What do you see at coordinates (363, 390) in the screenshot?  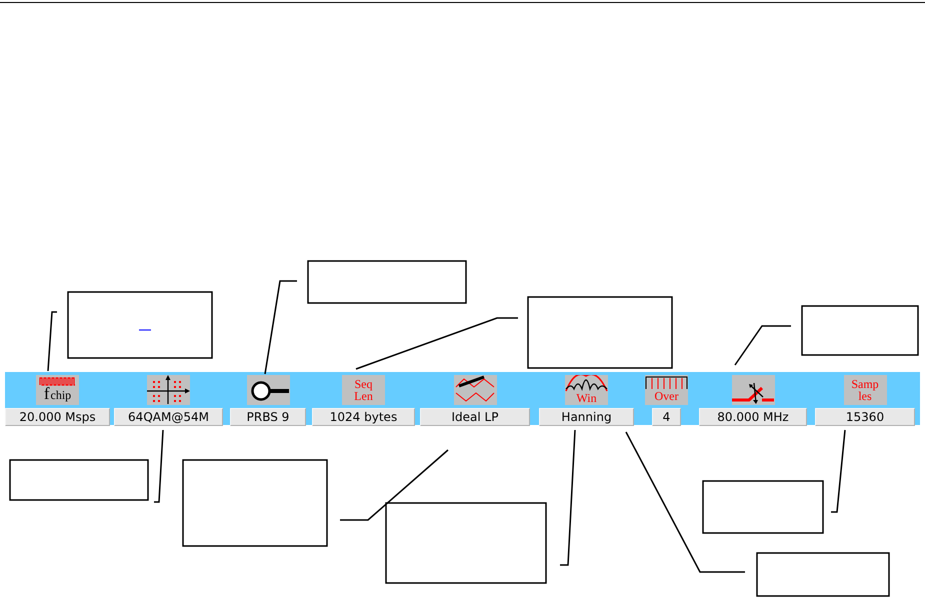 I see `icon-label: Seq Len` at bounding box center [363, 390].